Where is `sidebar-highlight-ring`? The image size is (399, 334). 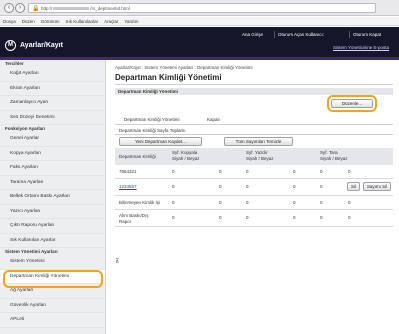 sidebar-highlight-ring is located at coordinates (53, 279).